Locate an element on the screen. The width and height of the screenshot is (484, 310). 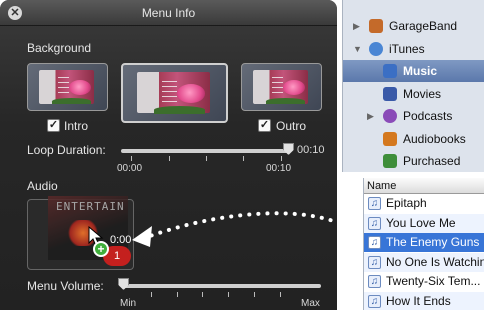
disclosure-triangle-icon: ▼ is located at coordinates (357, 49).